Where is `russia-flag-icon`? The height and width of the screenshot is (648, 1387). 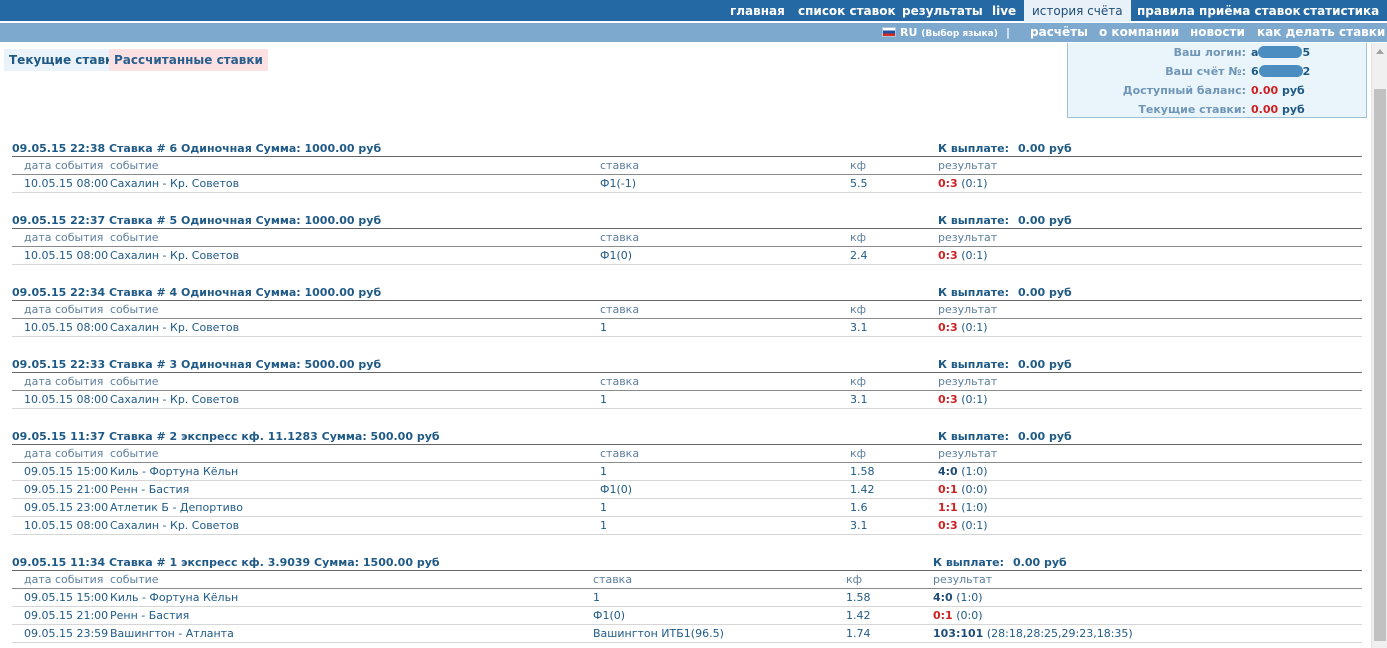
russia-flag-icon is located at coordinates (889, 32).